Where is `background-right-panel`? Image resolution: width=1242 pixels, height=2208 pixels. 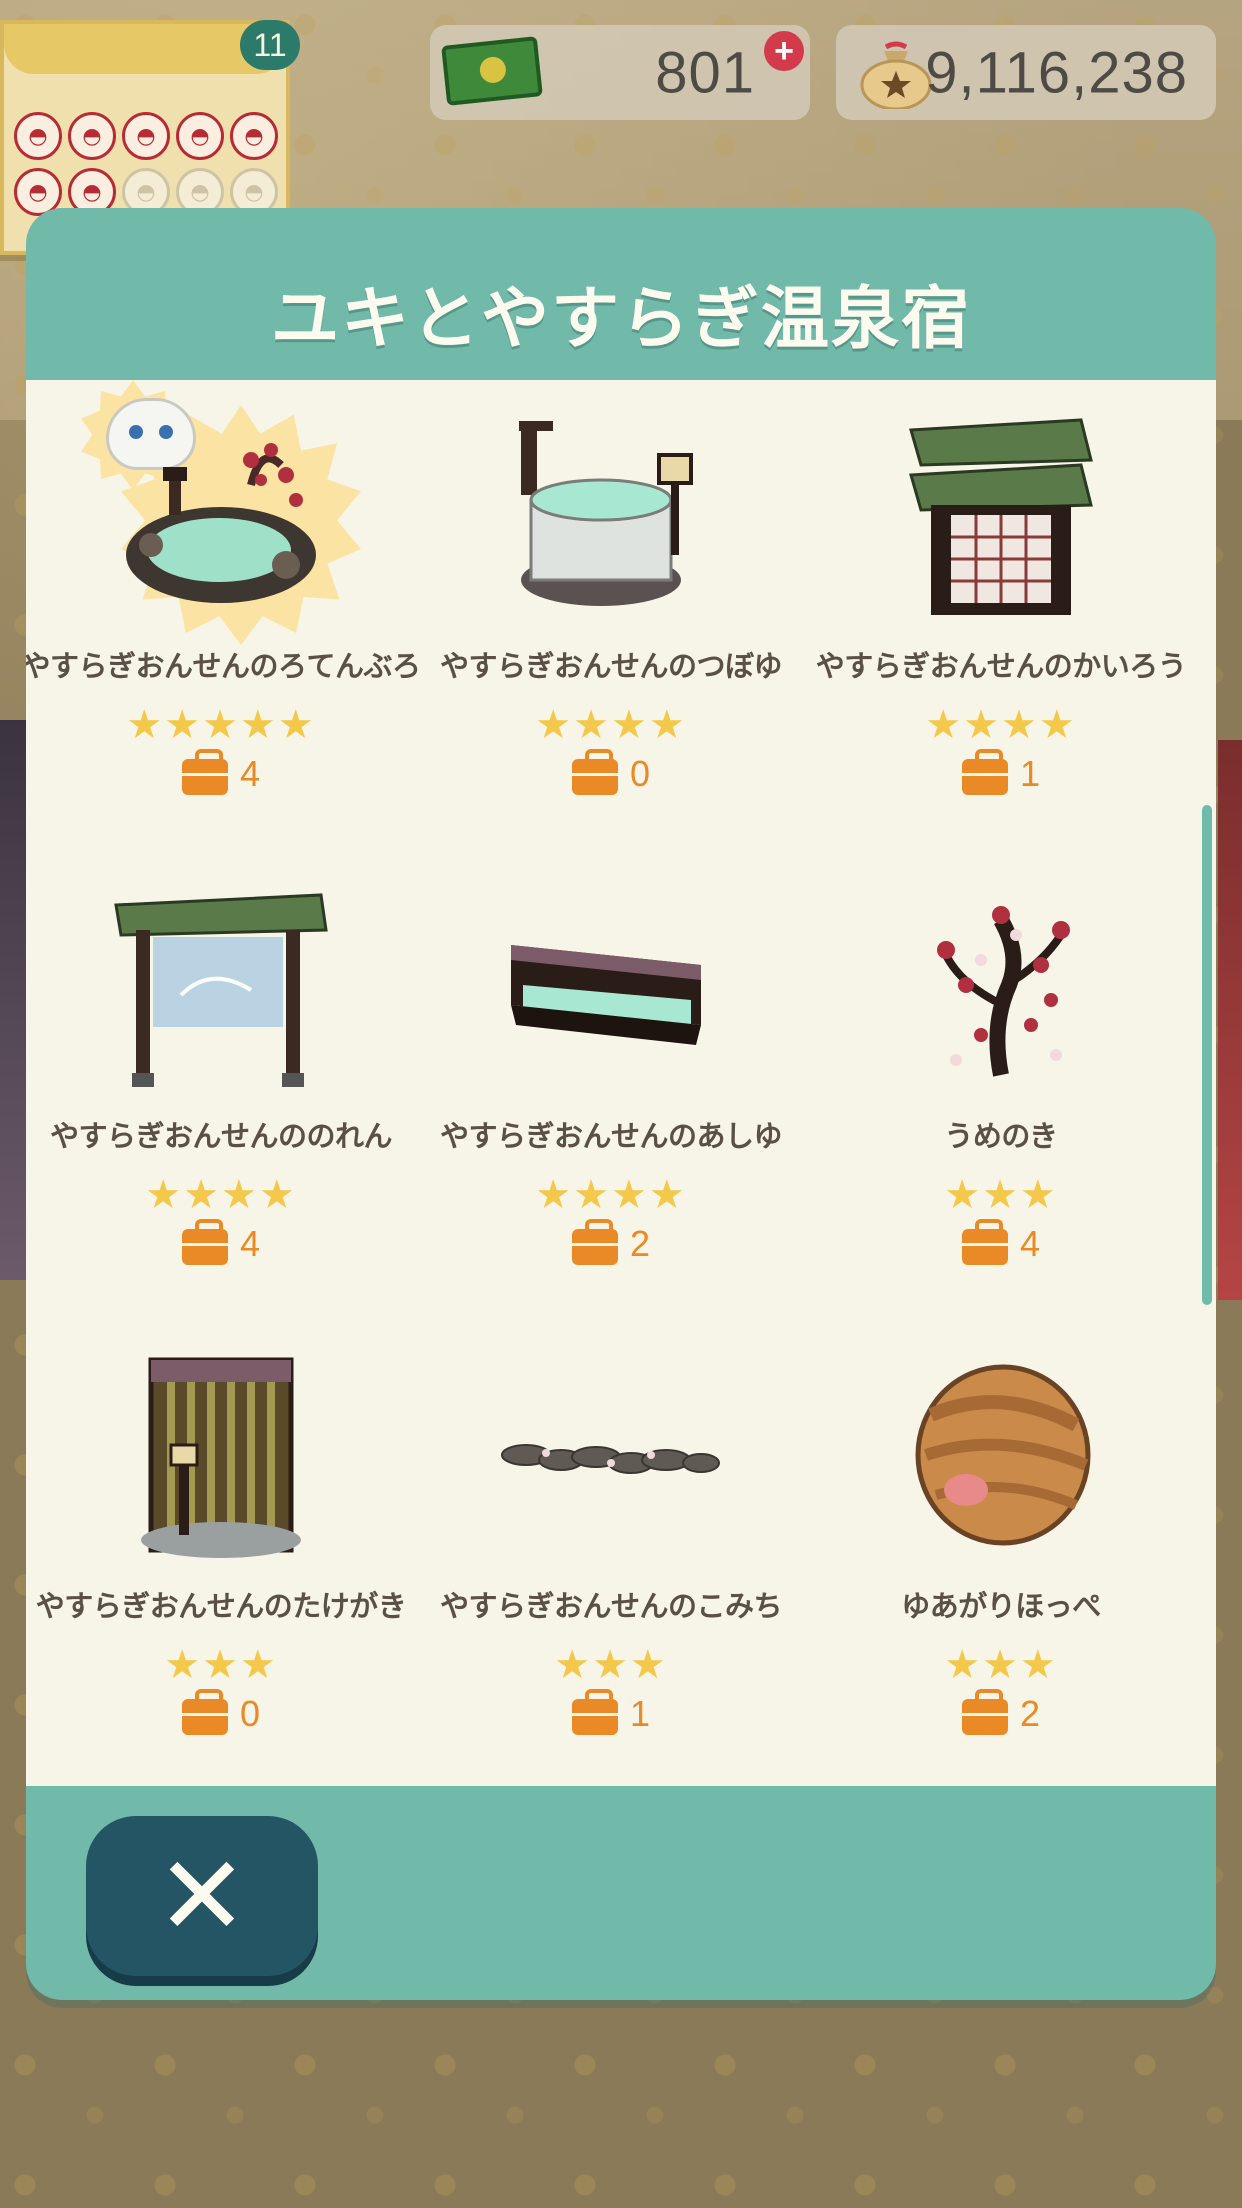
background-right-panel is located at coordinates (1230, 1020).